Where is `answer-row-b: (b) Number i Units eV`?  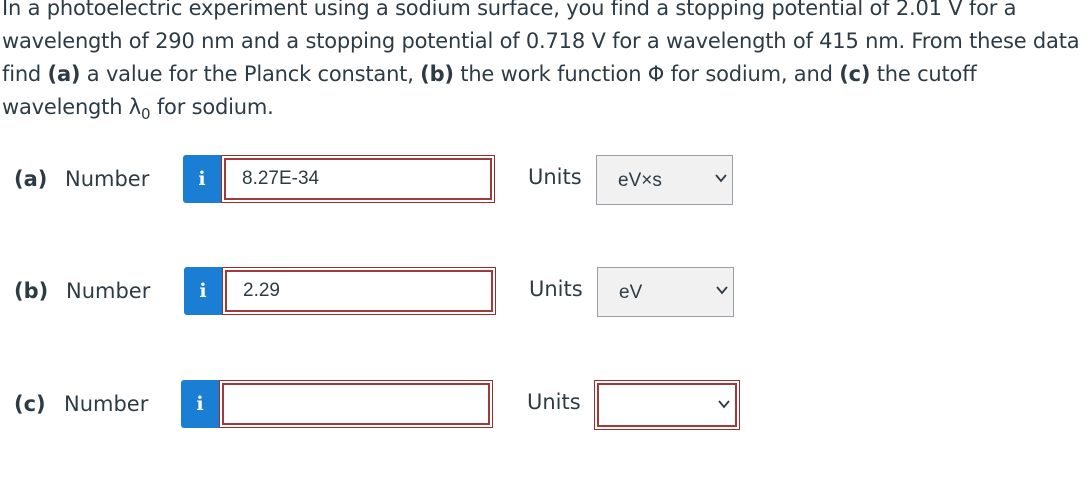
answer-row-b: (b) Number i Units eV is located at coordinates (545, 292).